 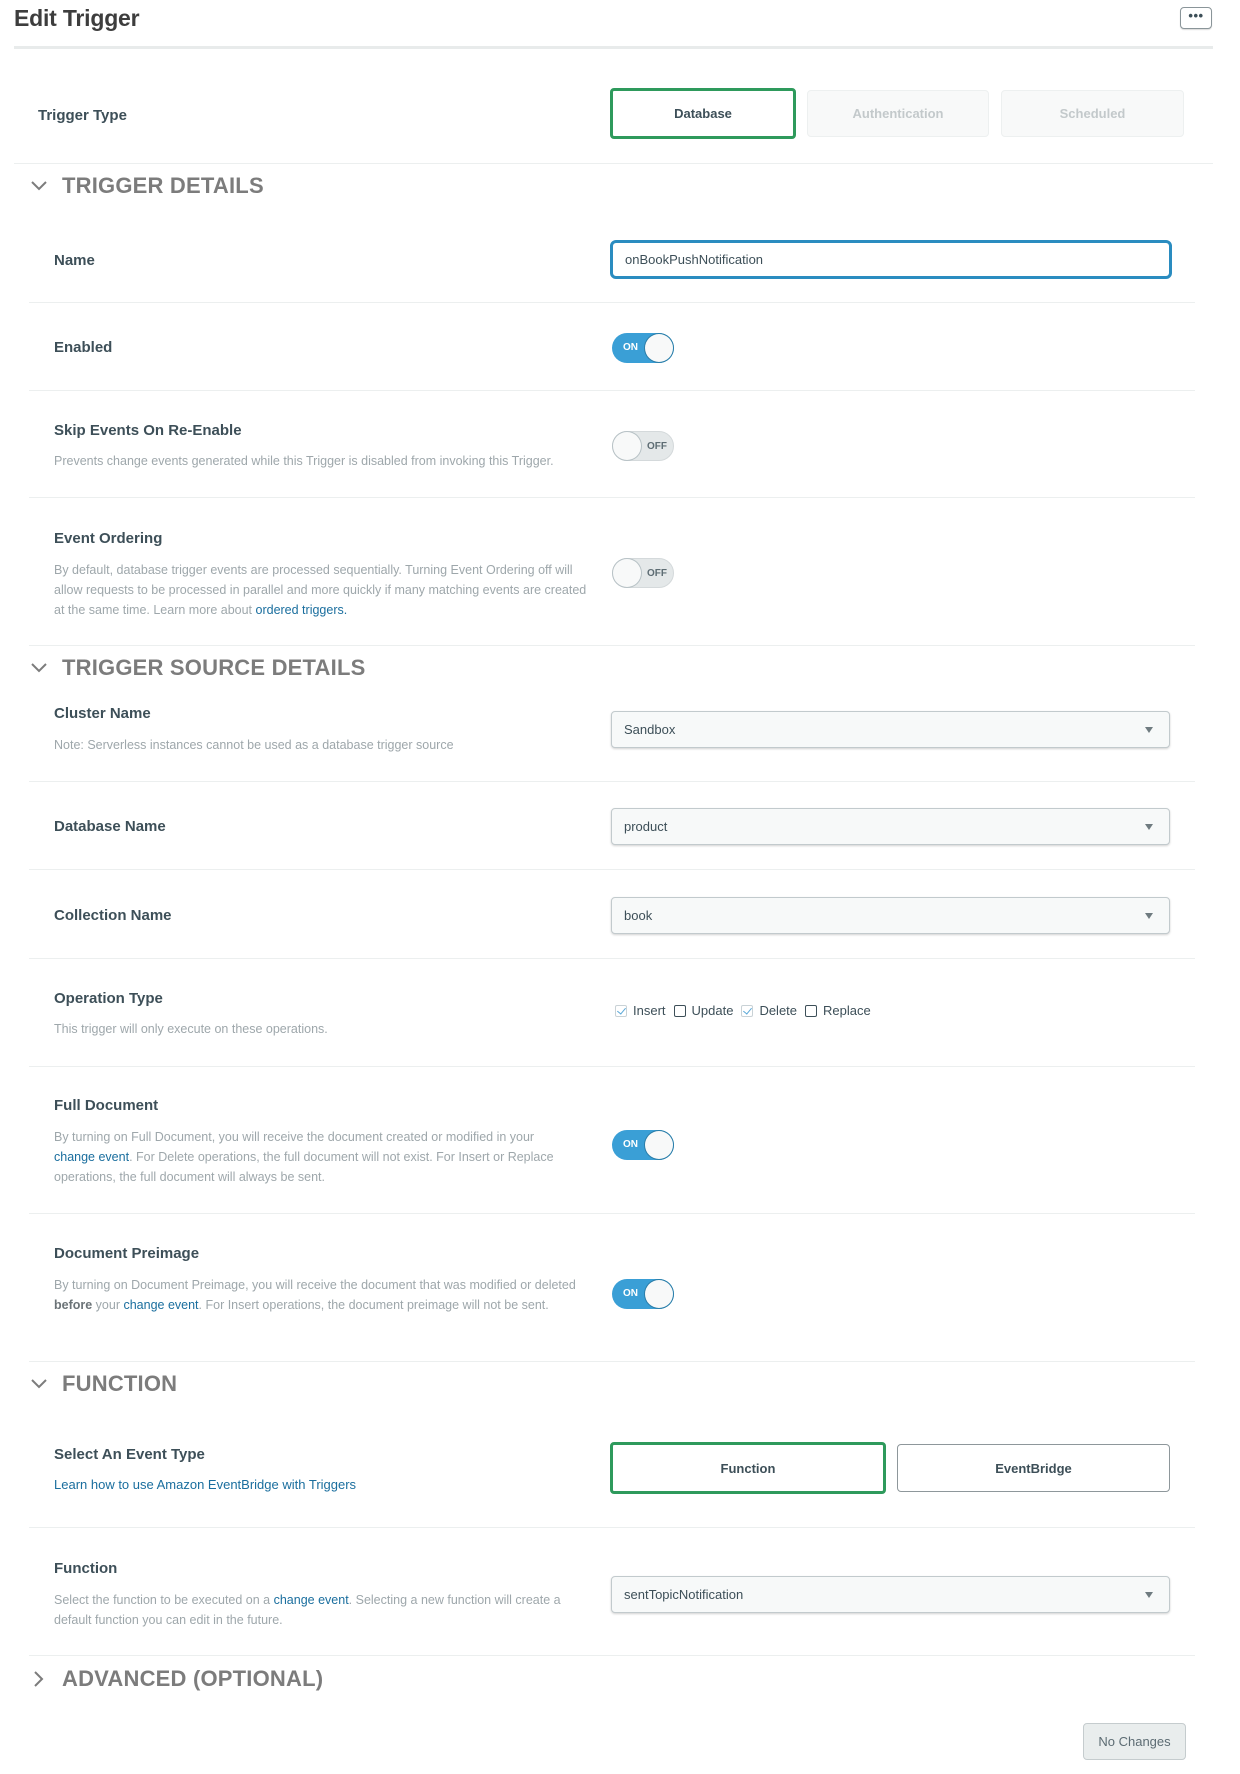 I want to click on full-document-toggle: ON, so click(x=643, y=1145).